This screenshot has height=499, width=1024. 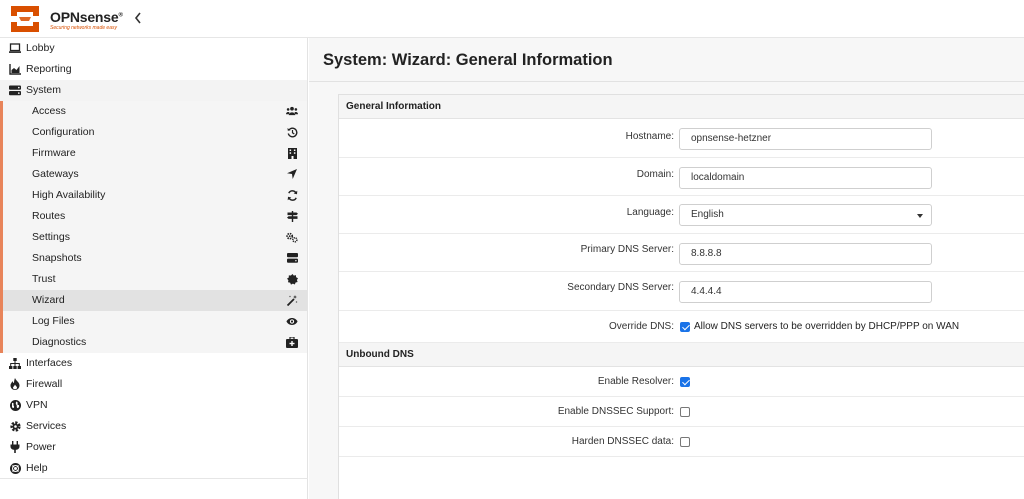 I want to click on sidebar-item-label: System, so click(x=44, y=90).